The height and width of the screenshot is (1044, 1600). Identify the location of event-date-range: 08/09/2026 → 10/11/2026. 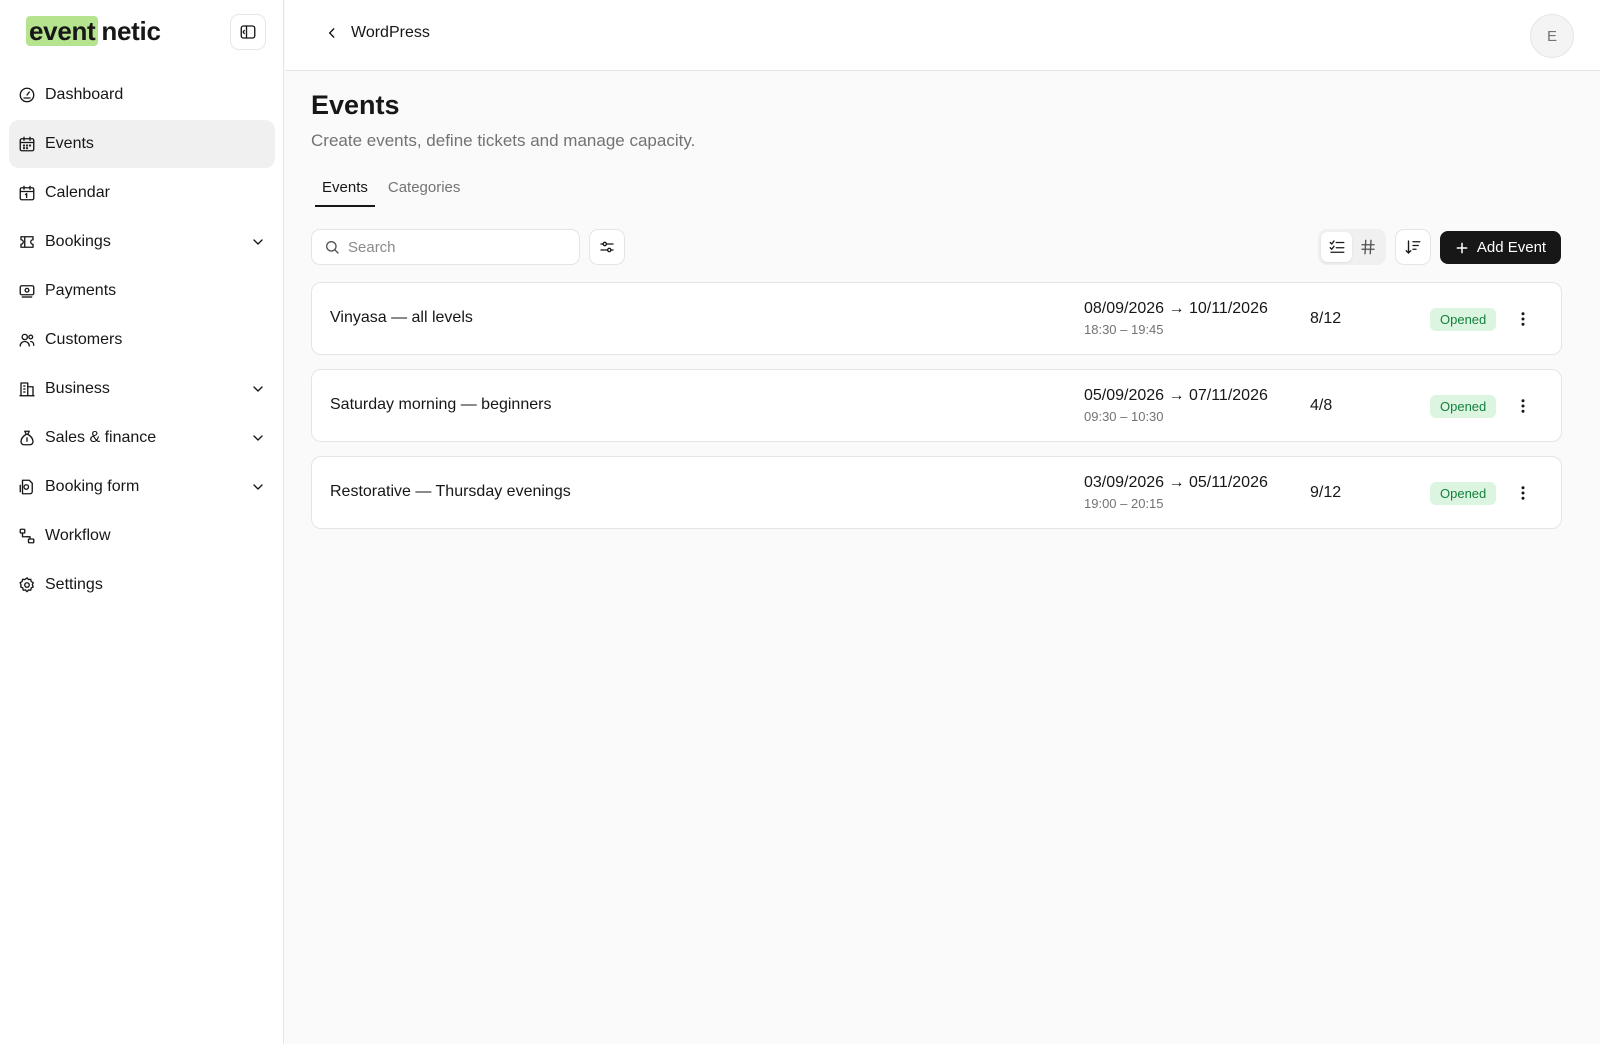
(1176, 308).